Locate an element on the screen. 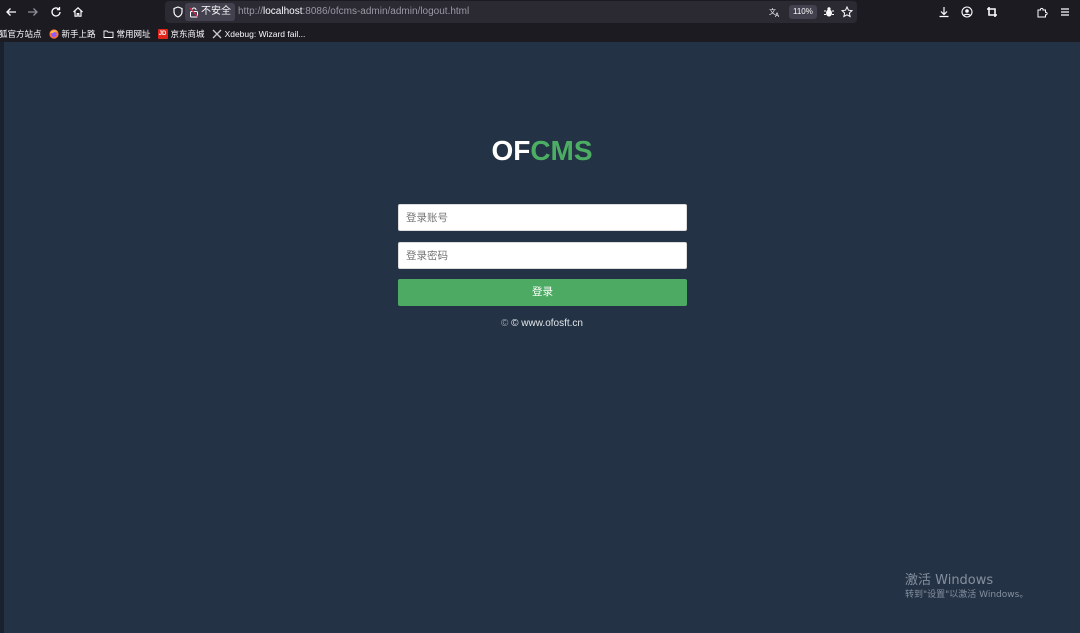  logo-of: OF is located at coordinates (511, 150).